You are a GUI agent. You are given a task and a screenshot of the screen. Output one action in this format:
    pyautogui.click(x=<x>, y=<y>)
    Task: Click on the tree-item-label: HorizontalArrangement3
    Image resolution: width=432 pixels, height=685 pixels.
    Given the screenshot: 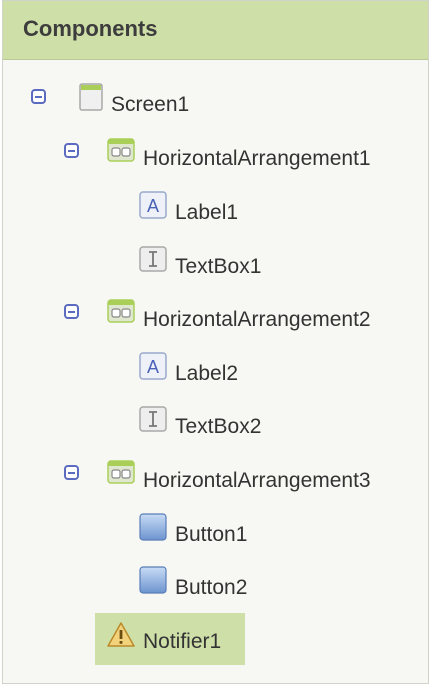 What is the action you would take?
    pyautogui.click(x=257, y=480)
    